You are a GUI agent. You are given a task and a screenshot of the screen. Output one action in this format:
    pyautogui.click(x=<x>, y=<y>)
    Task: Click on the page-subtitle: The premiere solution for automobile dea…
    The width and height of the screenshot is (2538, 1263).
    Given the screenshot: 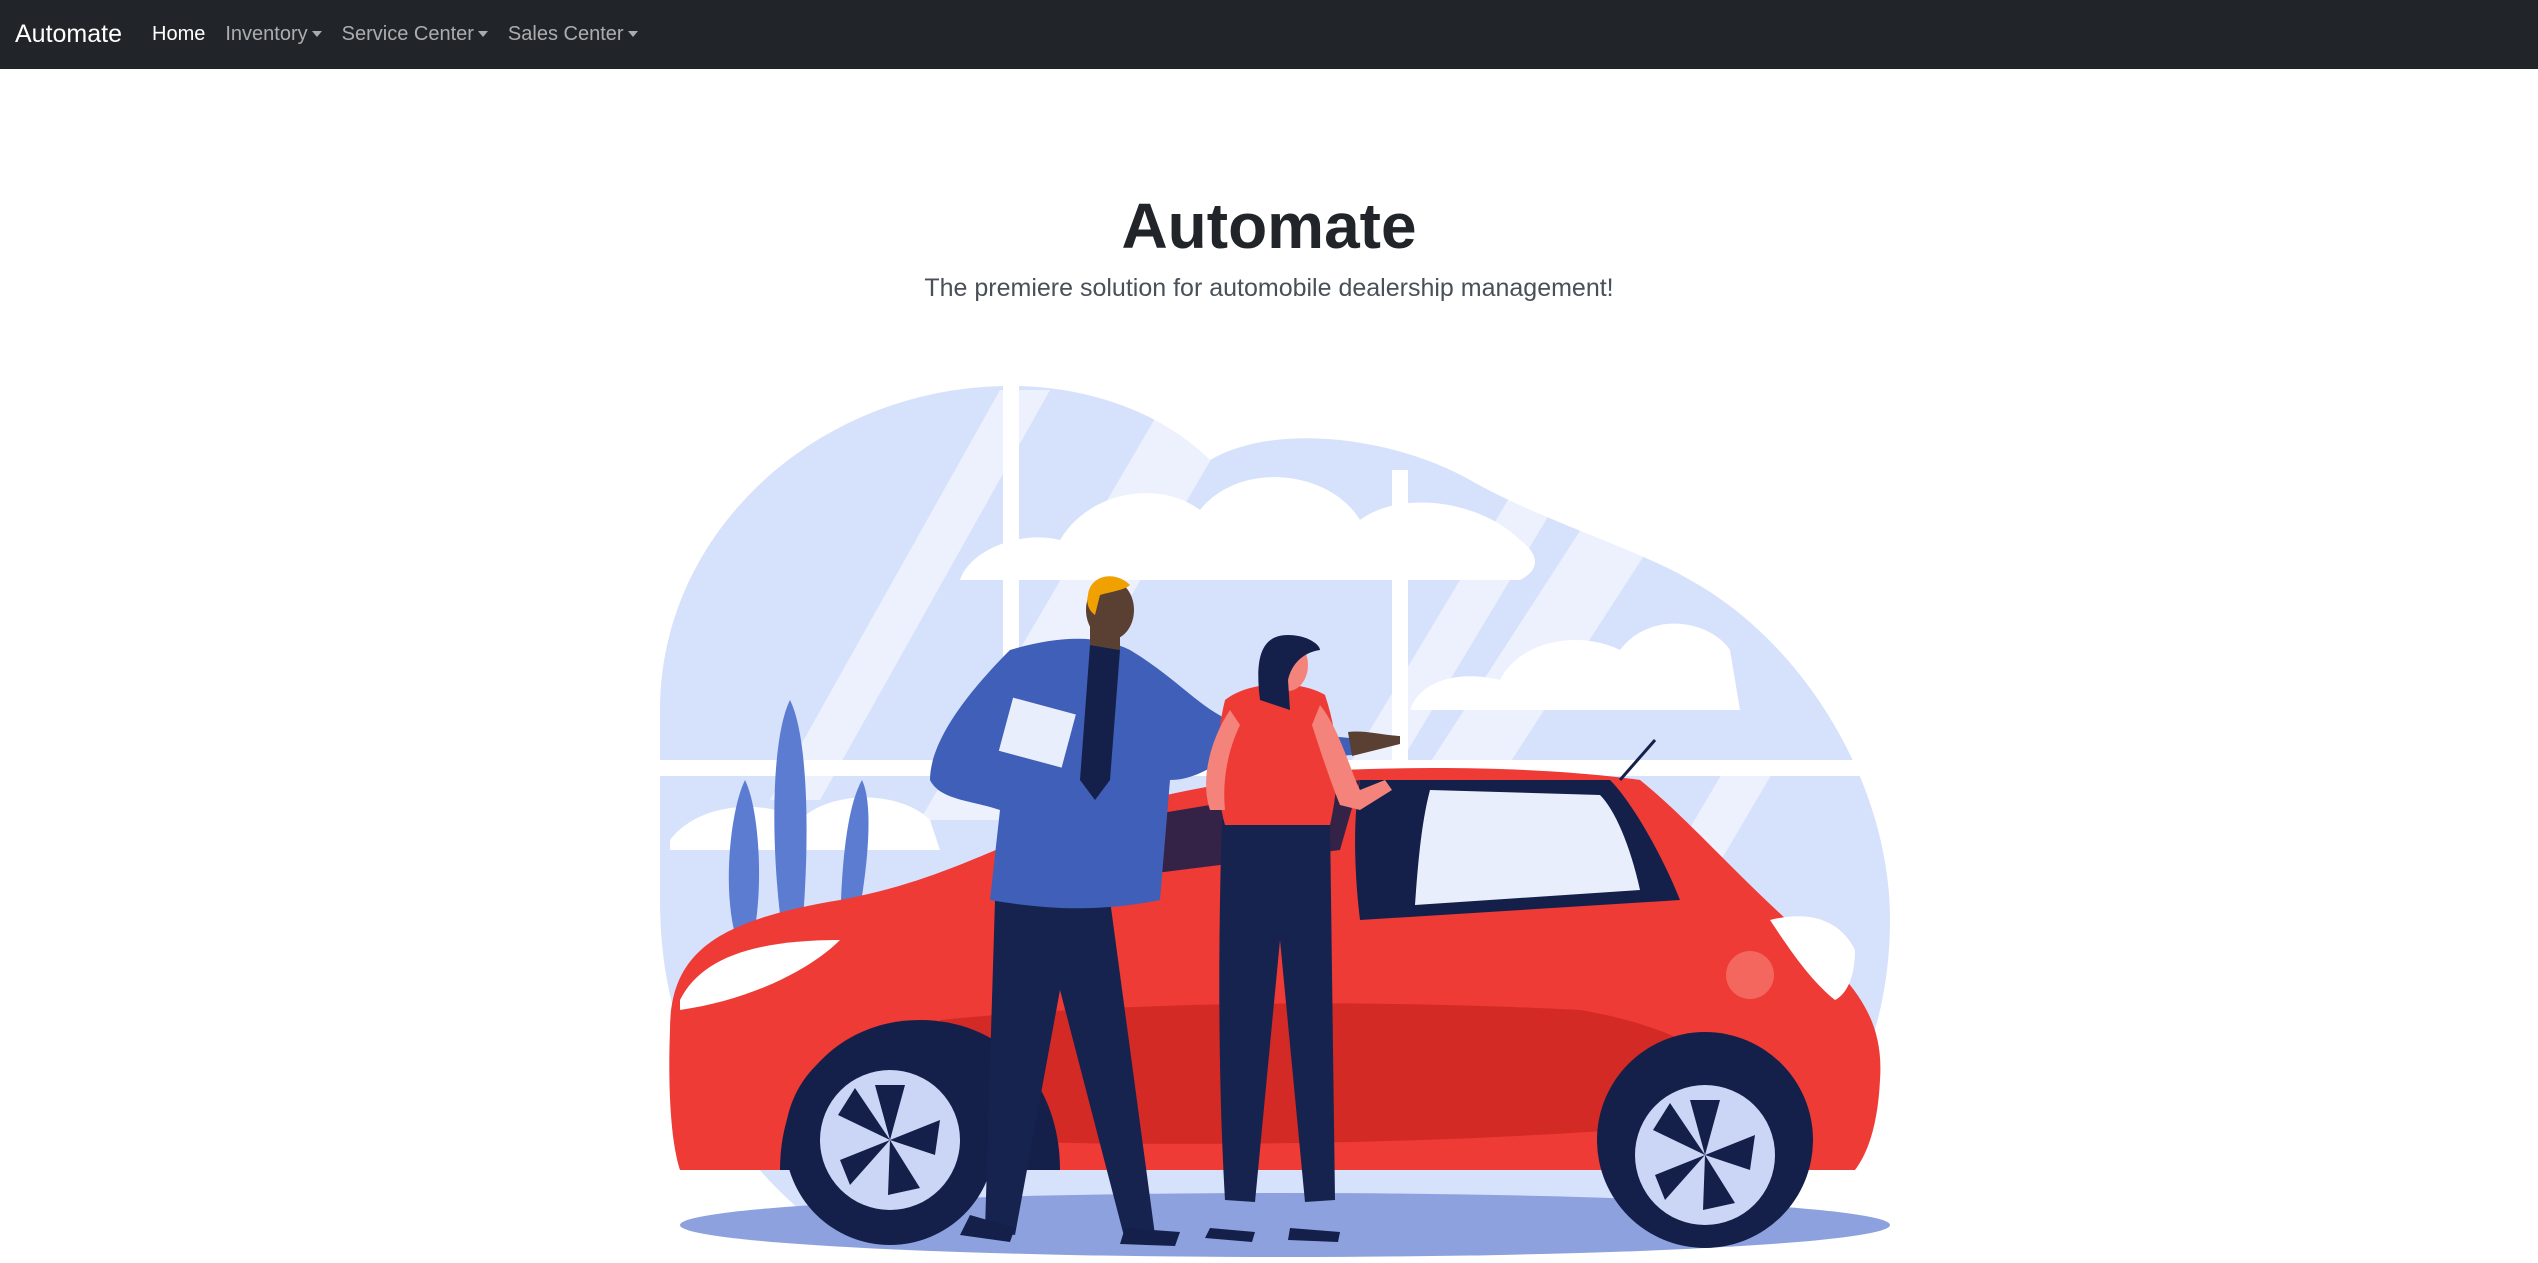 What is the action you would take?
    pyautogui.click(x=1269, y=288)
    